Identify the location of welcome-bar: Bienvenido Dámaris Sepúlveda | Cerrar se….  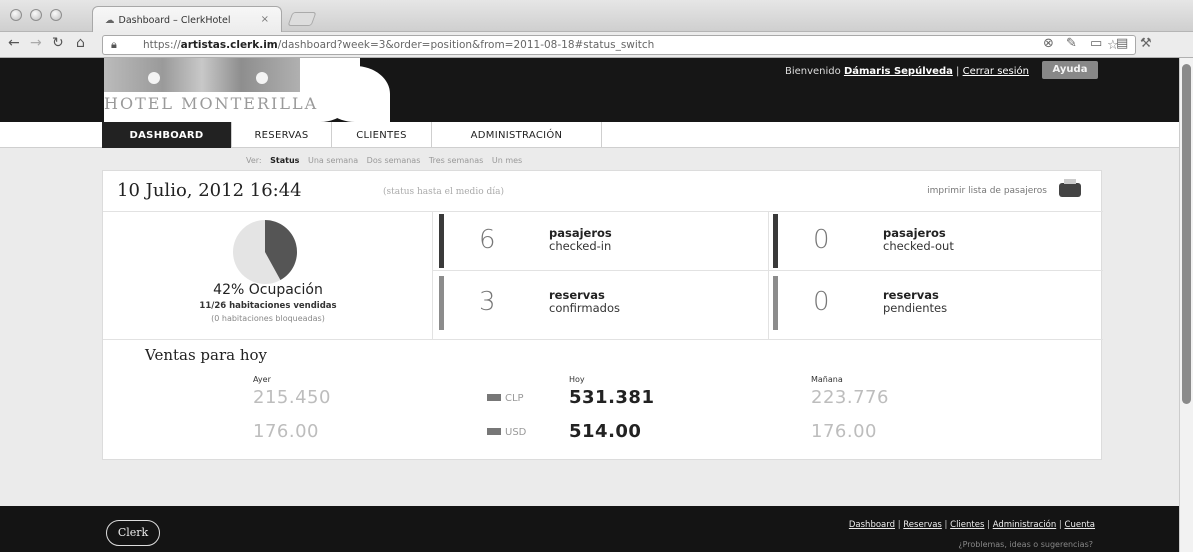
(907, 71).